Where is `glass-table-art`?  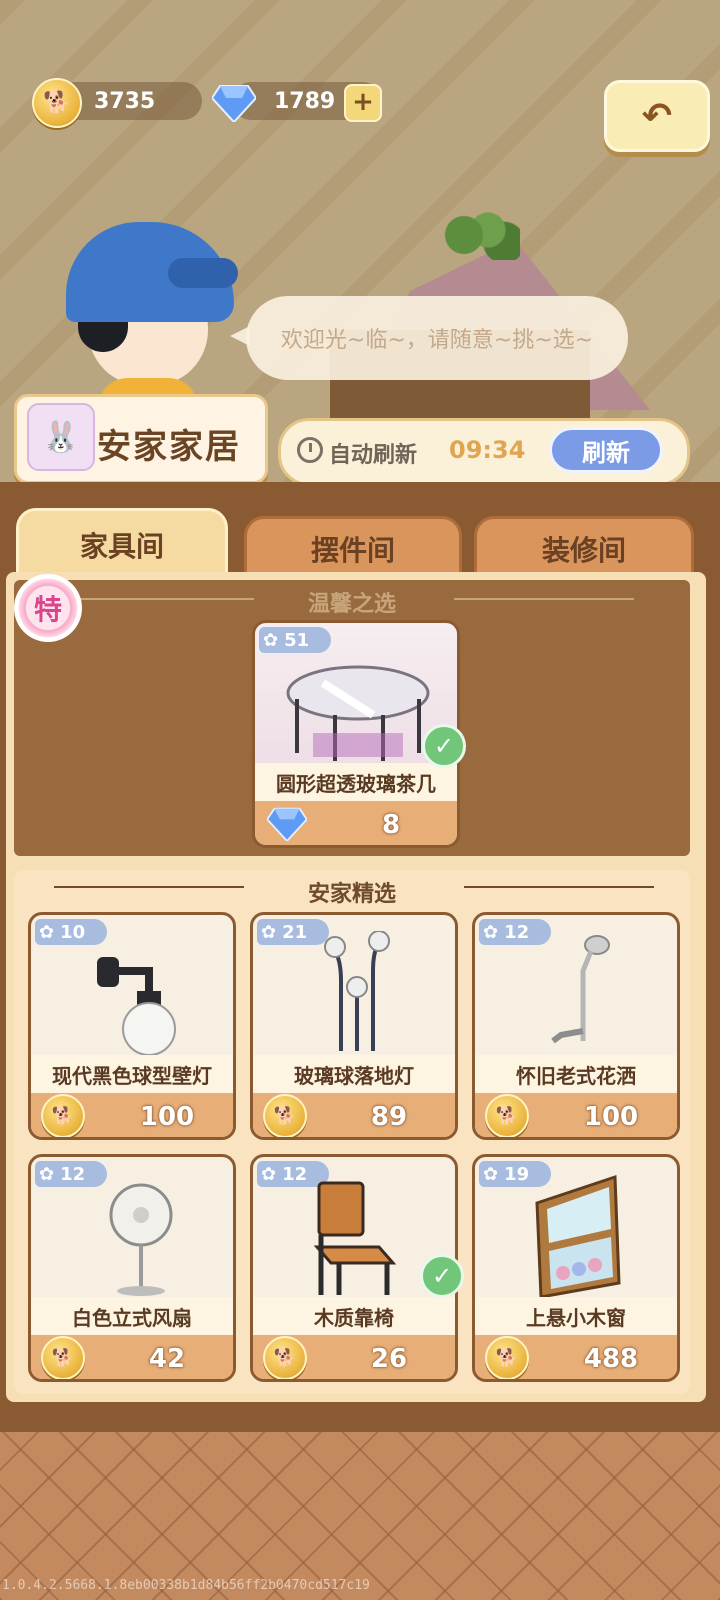 glass-table-art is located at coordinates (358, 713).